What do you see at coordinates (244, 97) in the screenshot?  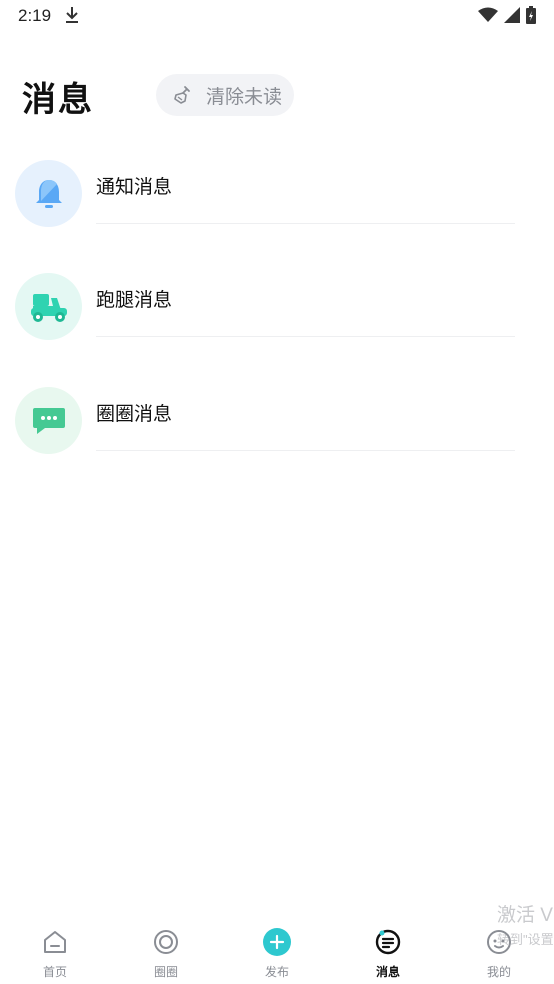 I see `clear-unread-label: 清除未读` at bounding box center [244, 97].